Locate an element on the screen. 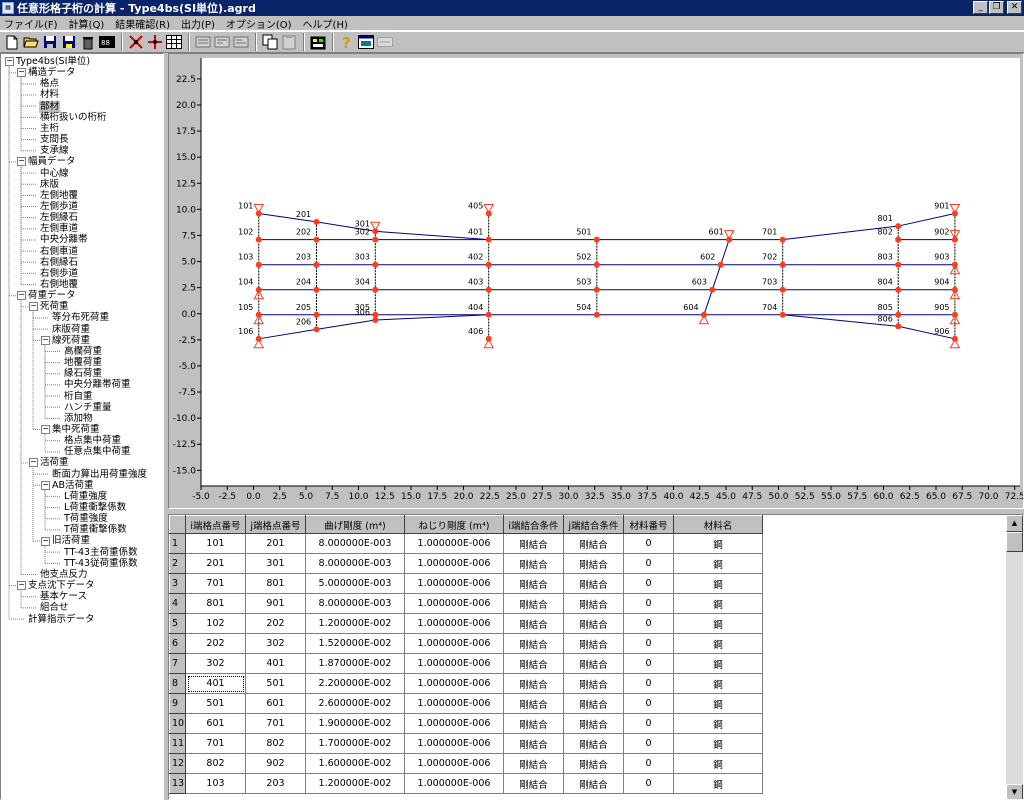 This screenshot has width=1024, height=800. table-cell: 201 is located at coordinates (215, 563).